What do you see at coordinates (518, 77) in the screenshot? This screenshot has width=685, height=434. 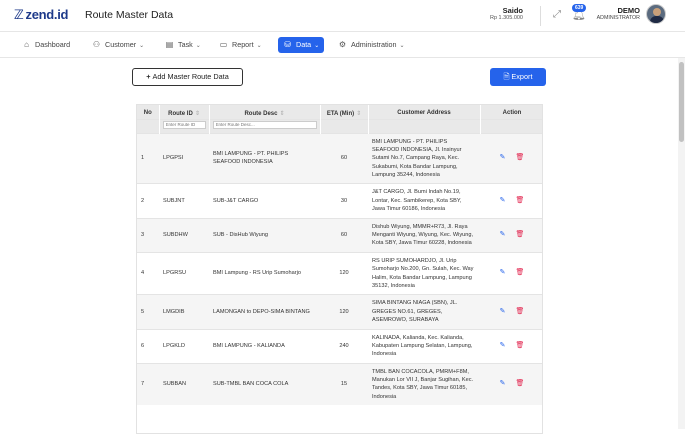 I see `export-button: 🗎︎ Export` at bounding box center [518, 77].